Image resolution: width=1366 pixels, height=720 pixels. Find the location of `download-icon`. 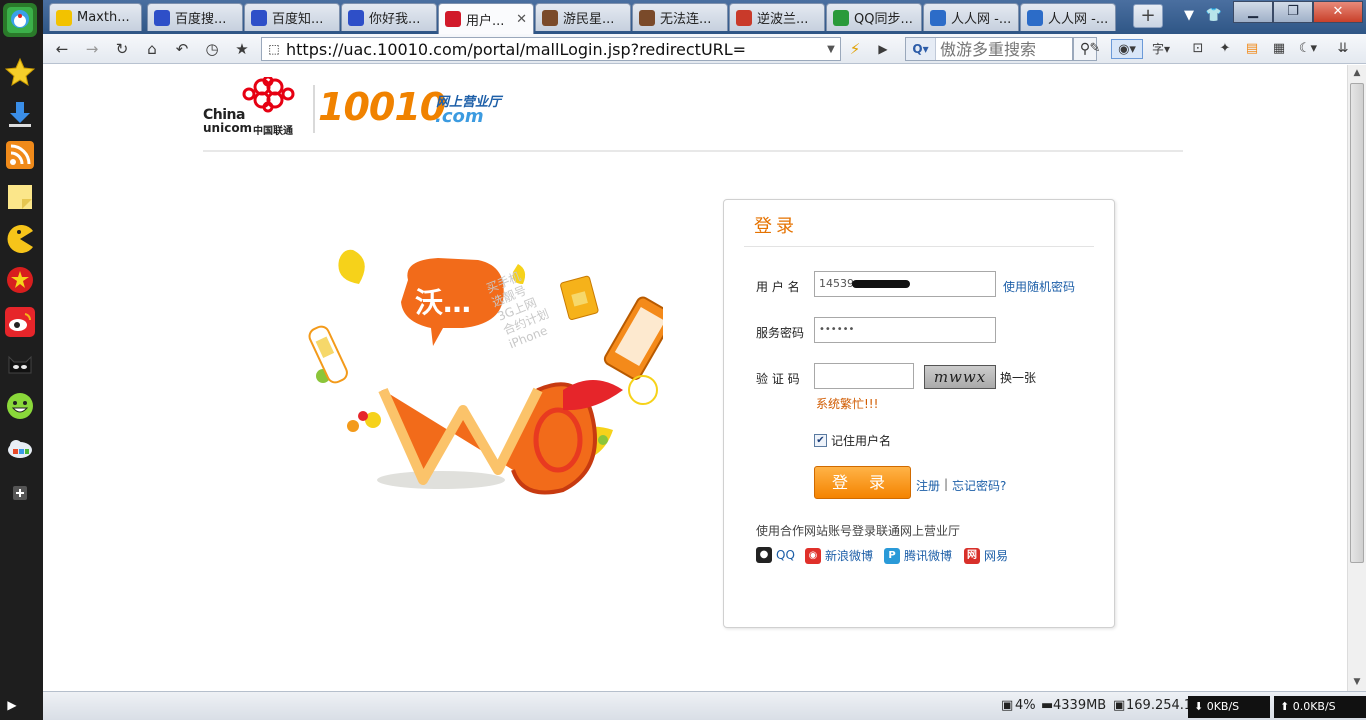

download-icon is located at coordinates (20, 114).